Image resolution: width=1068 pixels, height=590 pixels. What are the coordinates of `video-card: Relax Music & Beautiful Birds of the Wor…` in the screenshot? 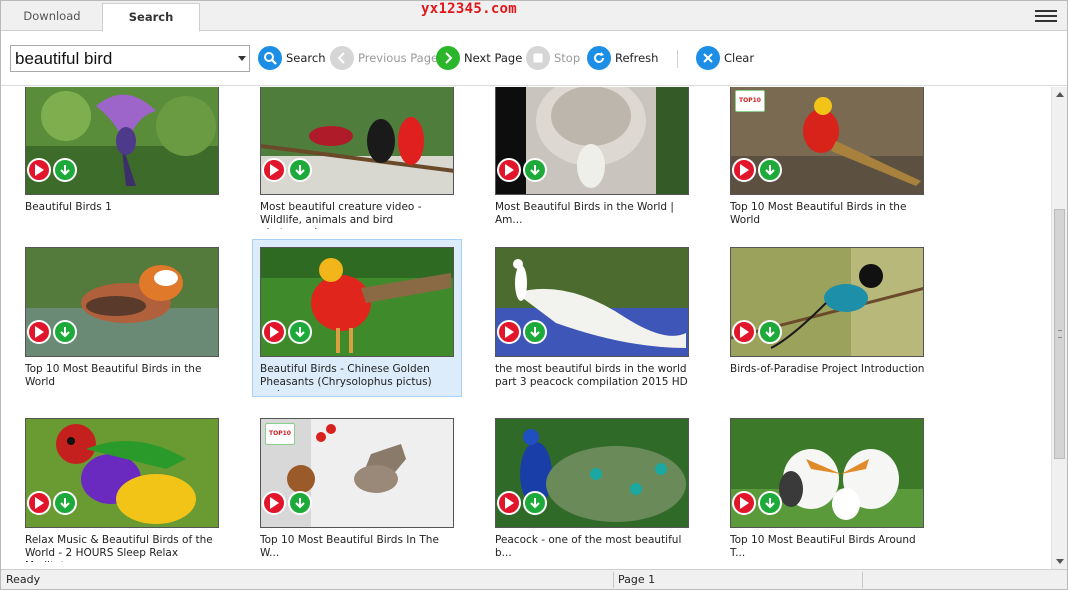 It's located at (123, 490).